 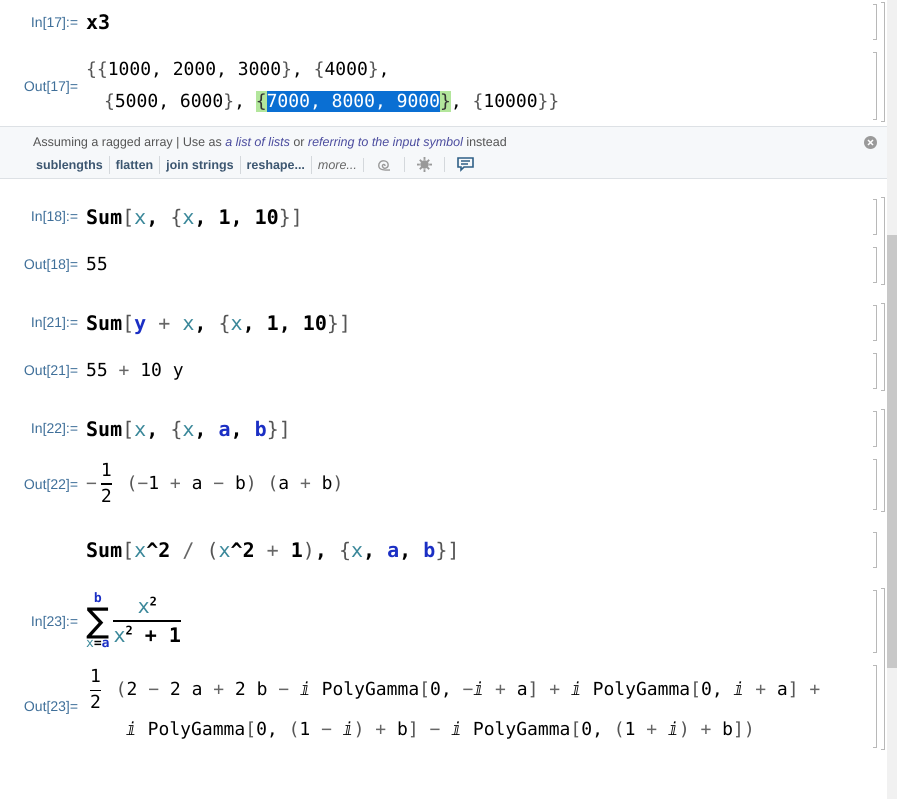 I want to click on output-expression: {{1000, 2000, 3000}, {4000},, so click(x=238, y=70).